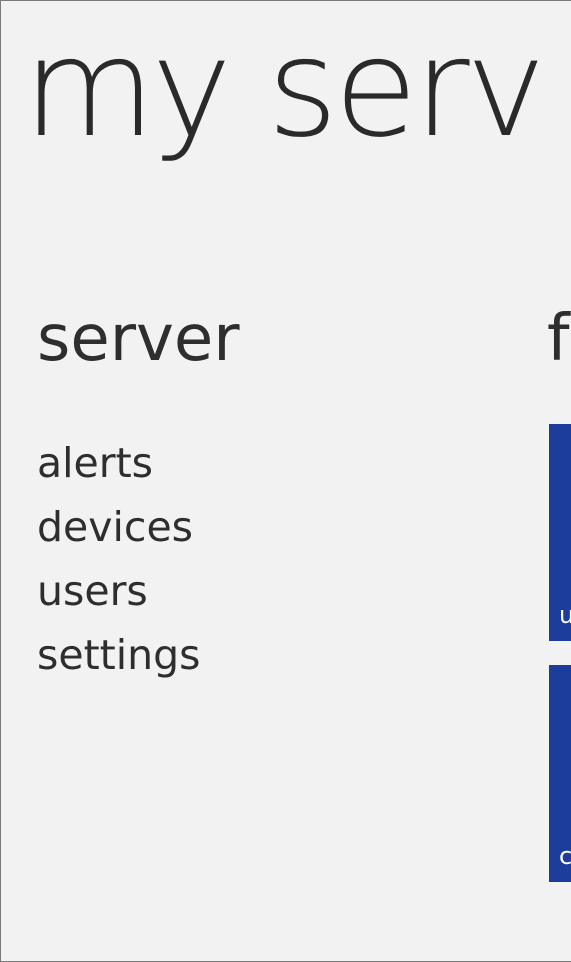 The height and width of the screenshot is (962, 571). What do you see at coordinates (560, 532) in the screenshot?
I see `tile-1: u` at bounding box center [560, 532].